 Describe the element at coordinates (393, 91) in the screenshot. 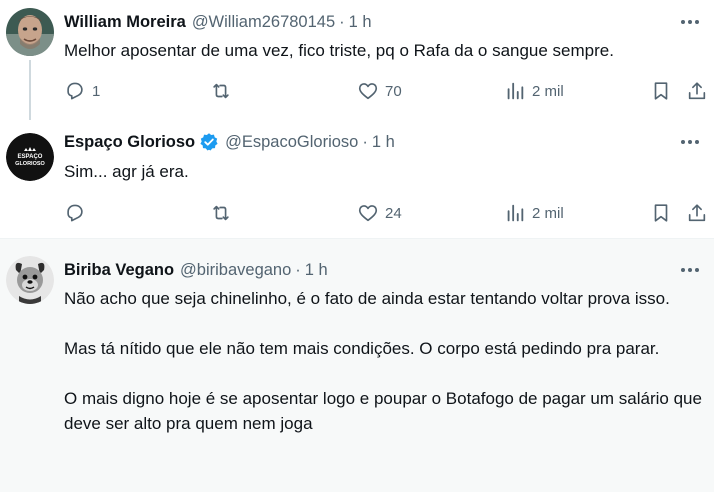

I see `like-count: 70` at that location.